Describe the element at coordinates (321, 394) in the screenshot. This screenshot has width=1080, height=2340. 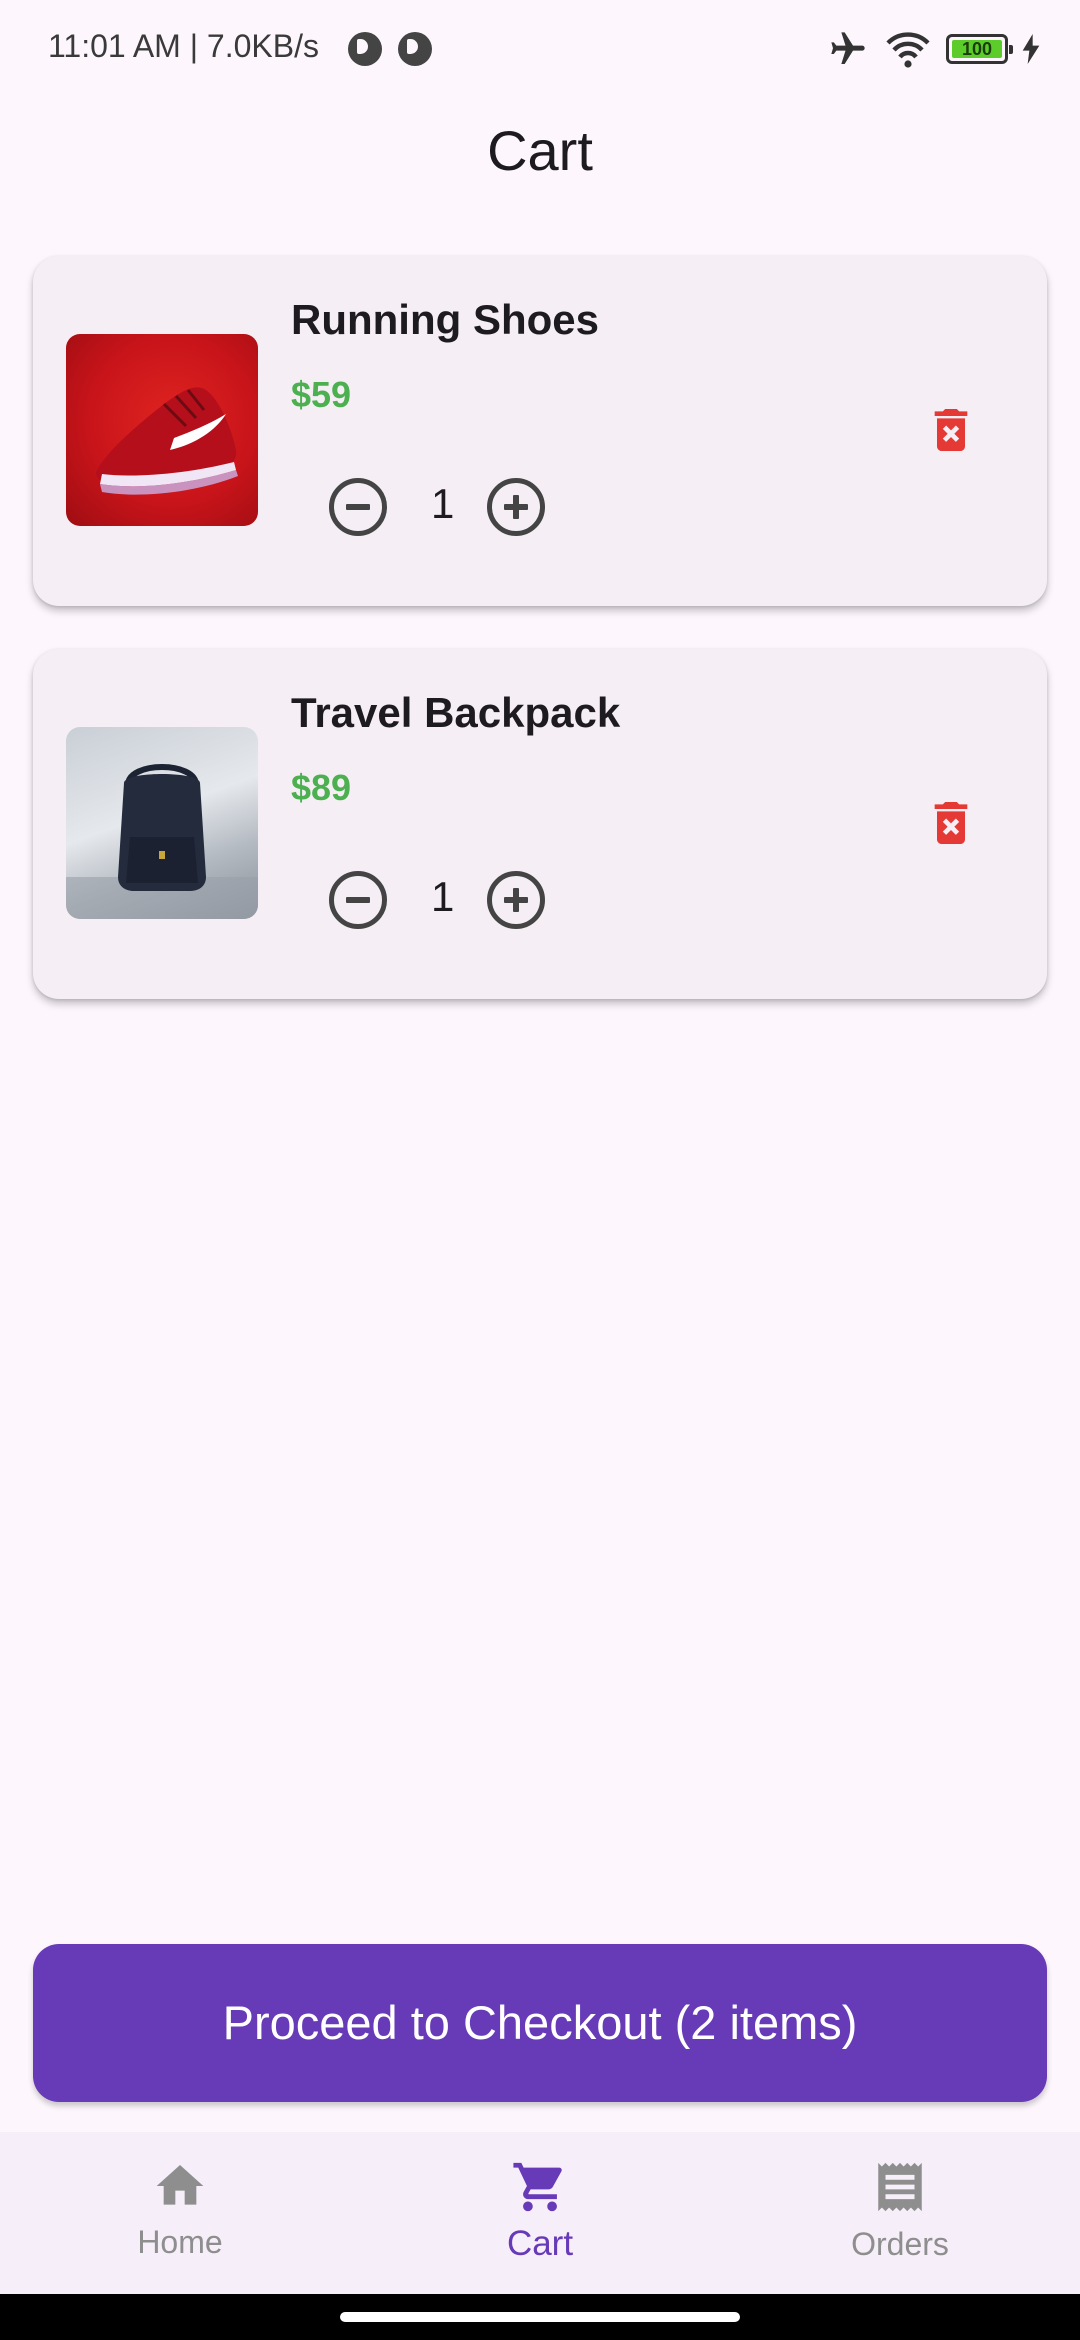
I see `product-price: $59` at that location.